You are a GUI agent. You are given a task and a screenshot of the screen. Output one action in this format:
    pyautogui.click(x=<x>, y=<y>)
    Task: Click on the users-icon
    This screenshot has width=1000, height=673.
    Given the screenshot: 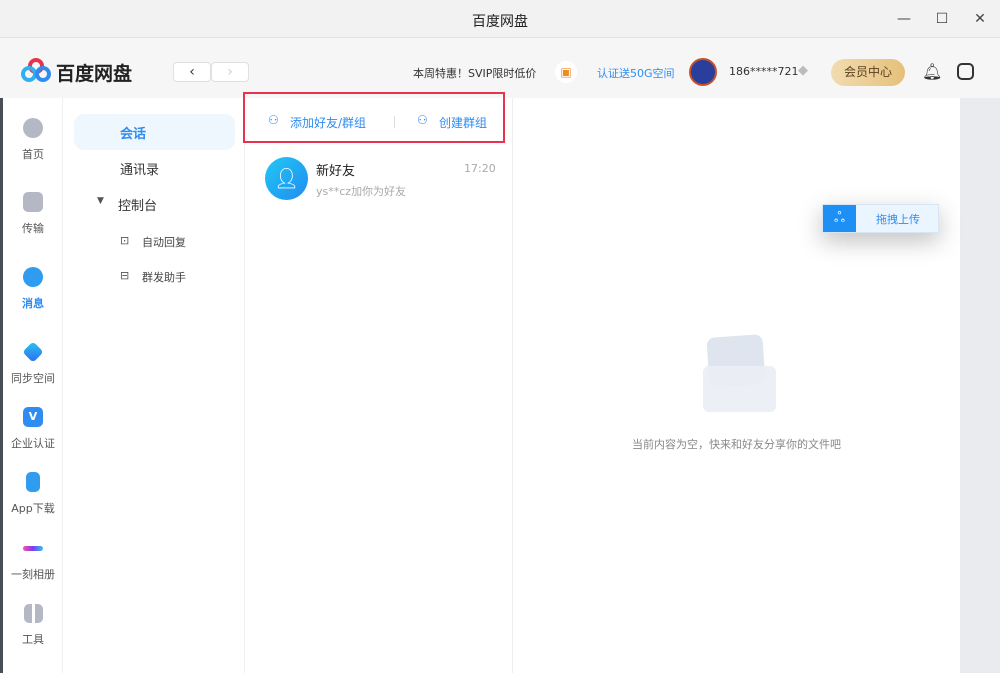 What is the action you would take?
    pyautogui.click(x=33, y=277)
    